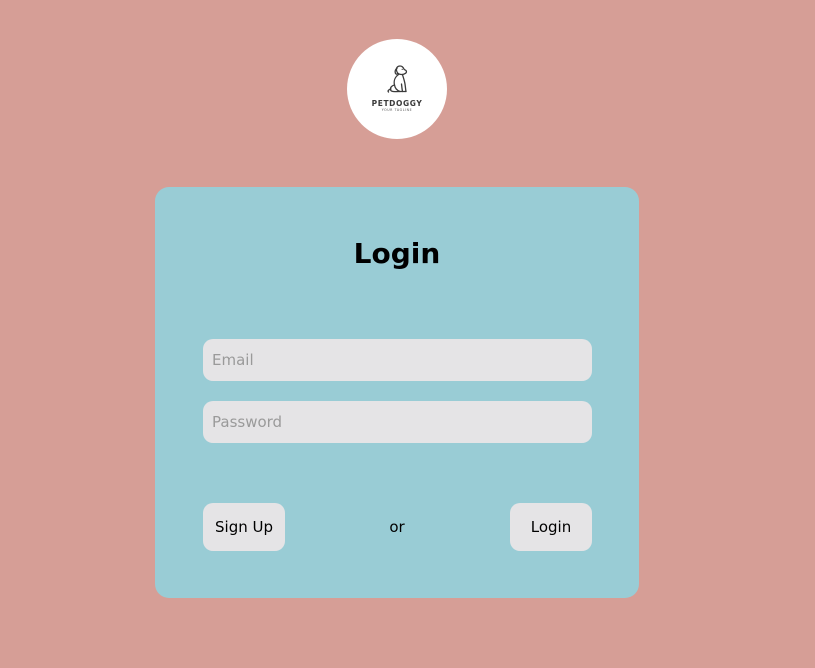 This screenshot has width=815, height=668. Describe the element at coordinates (397, 422) in the screenshot. I see `password-field` at that location.